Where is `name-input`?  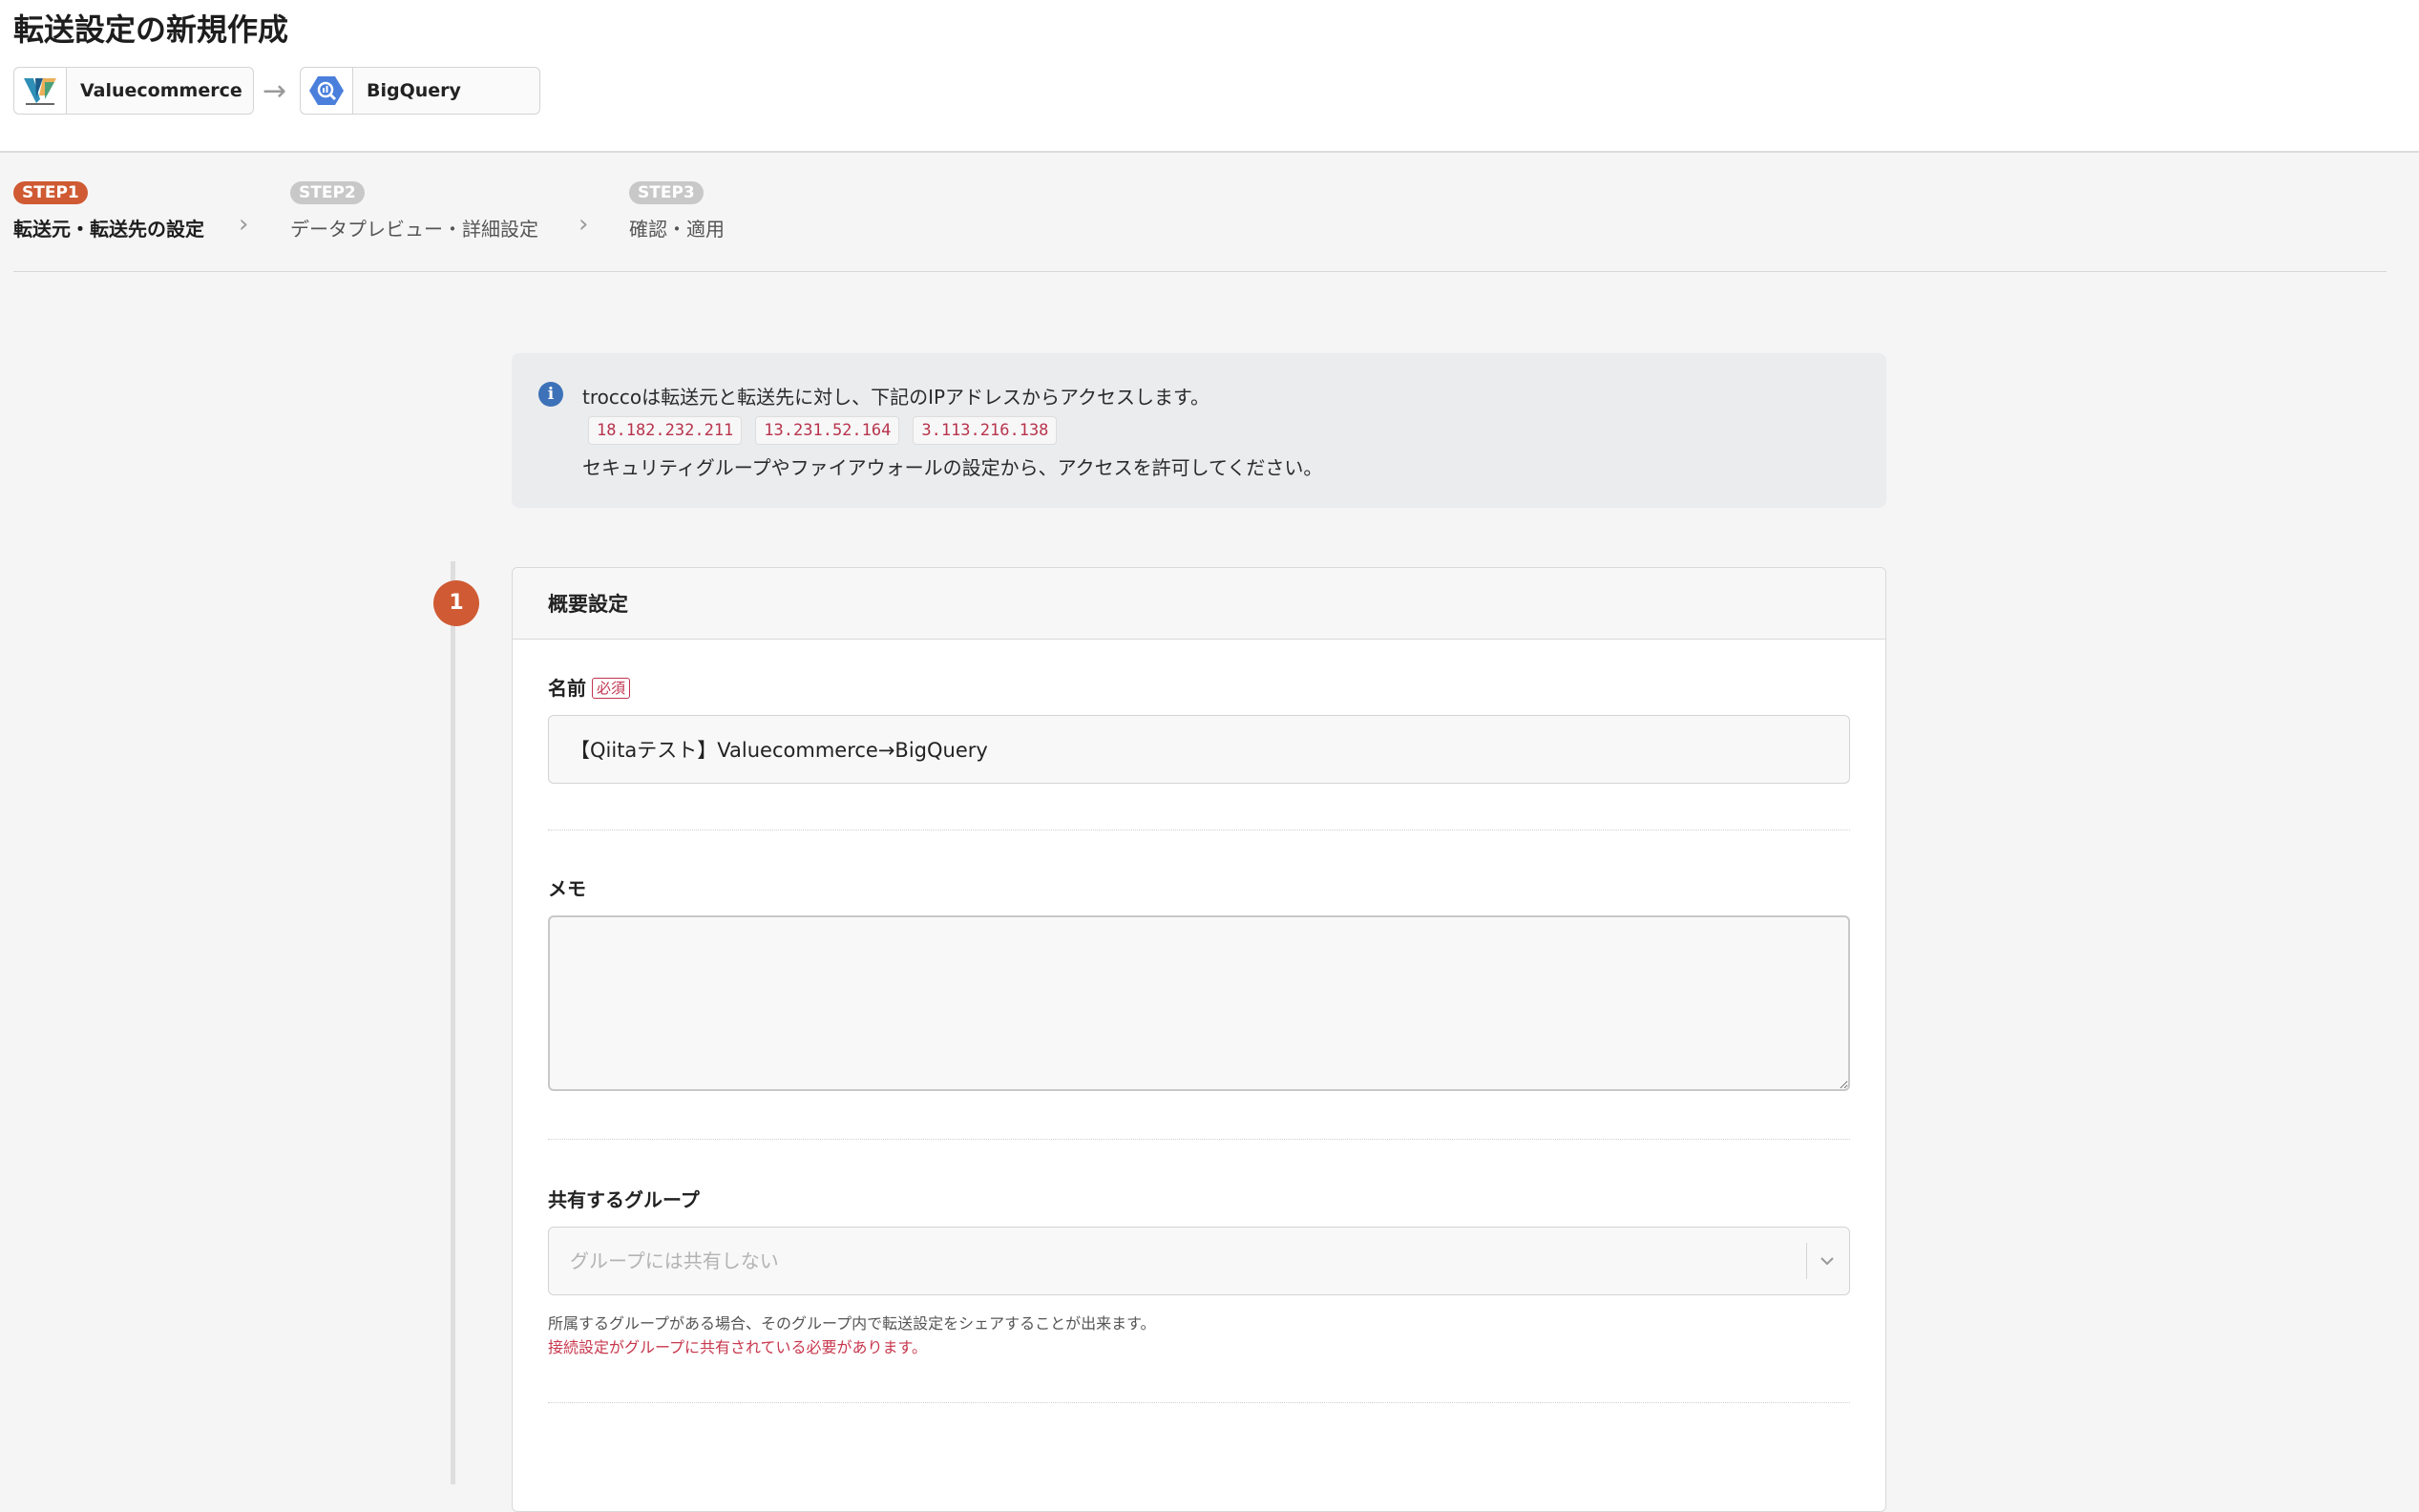
name-input is located at coordinates (1199, 750).